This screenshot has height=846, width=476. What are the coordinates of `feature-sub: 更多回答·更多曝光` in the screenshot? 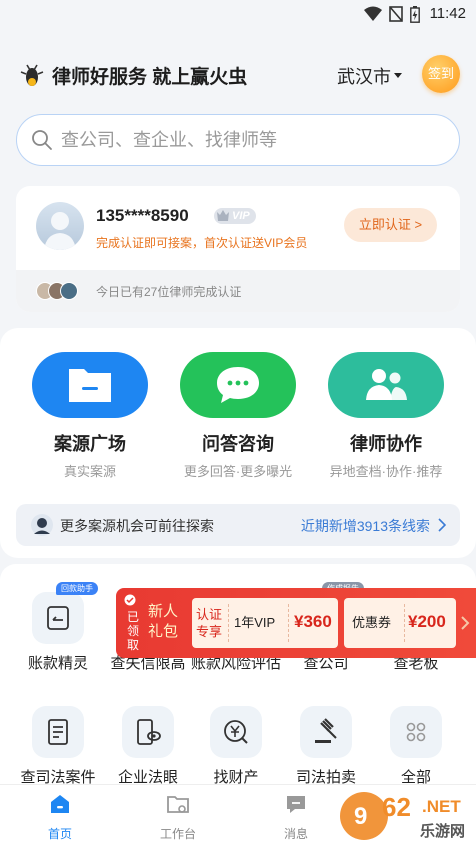 It's located at (238, 471).